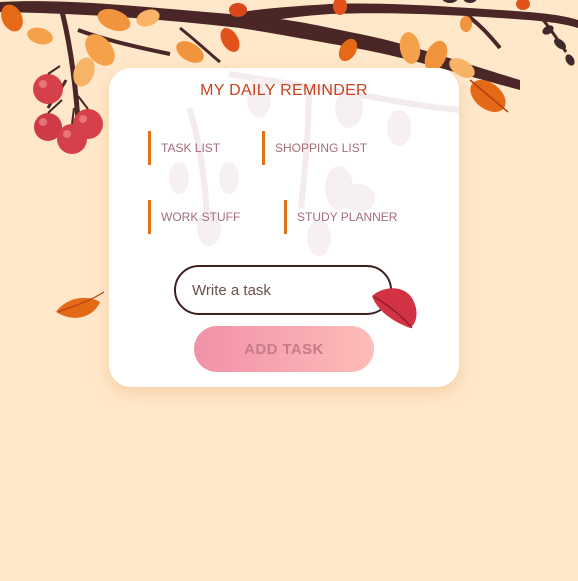  Describe the element at coordinates (194, 217) in the screenshot. I see `category-work-stuff: WORK STUFF` at that location.